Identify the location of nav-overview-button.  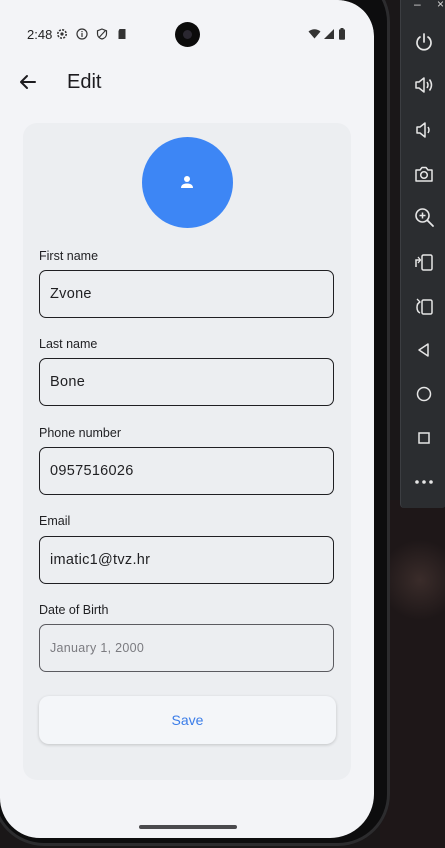
(424, 438).